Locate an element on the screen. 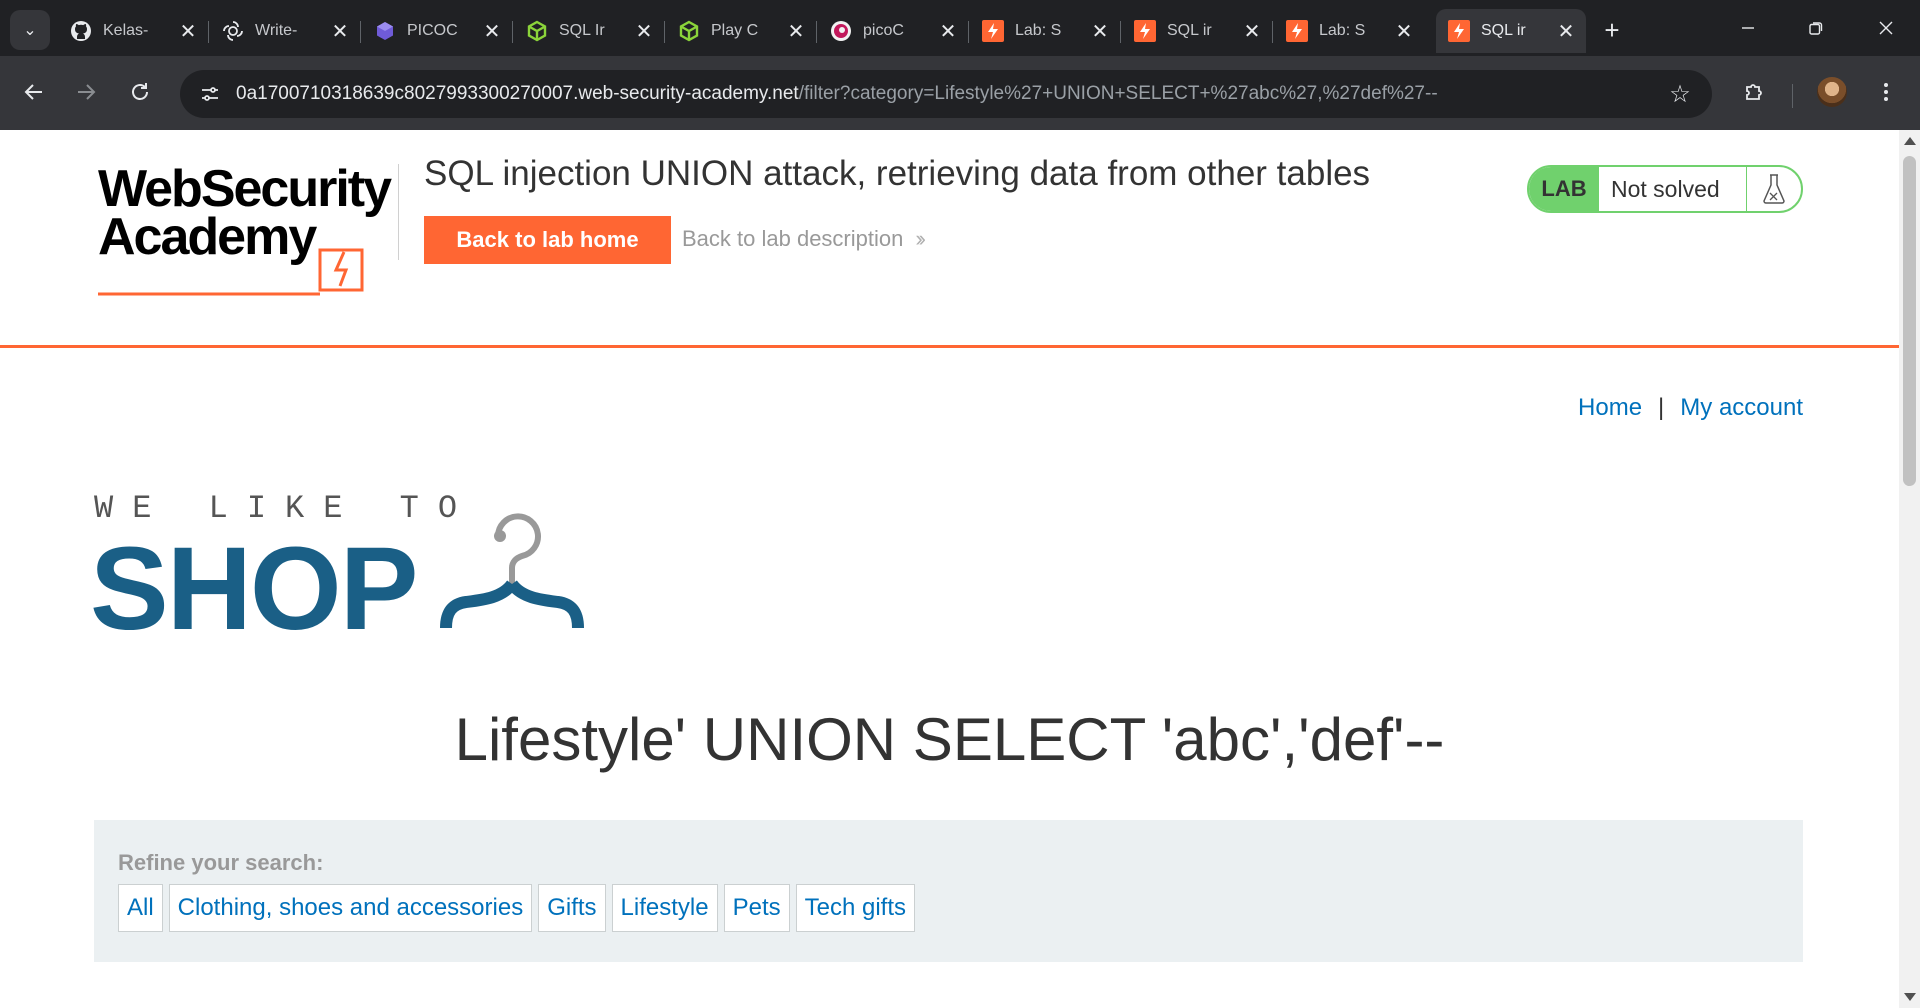 The image size is (1920, 1008). tab-title: Play C is located at coordinates (735, 30).